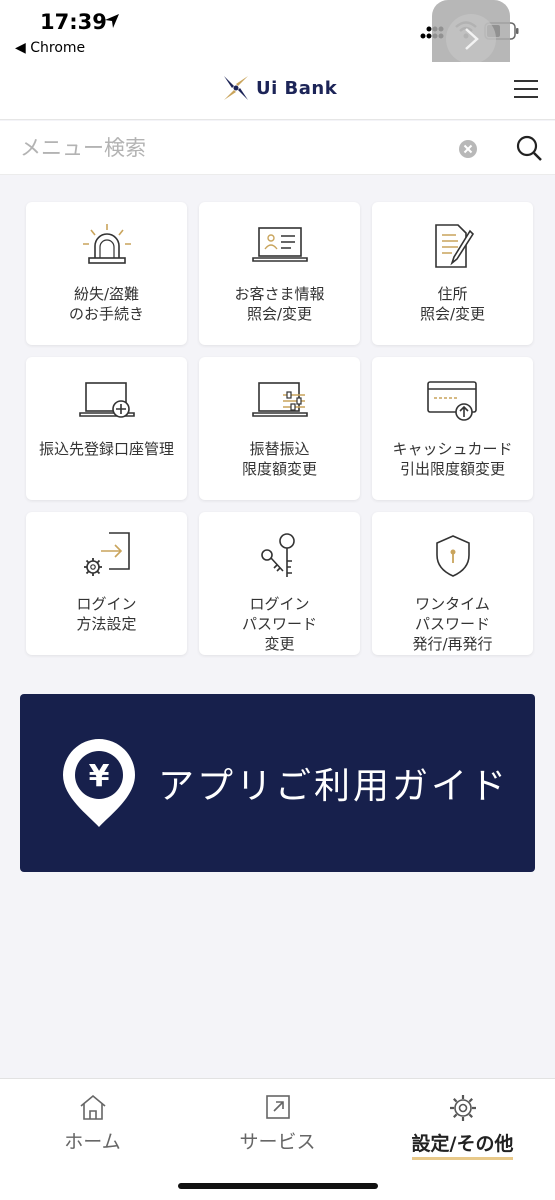 This screenshot has width=555, height=1200. I want to click on chevron-right-icon, so click(472, 39).